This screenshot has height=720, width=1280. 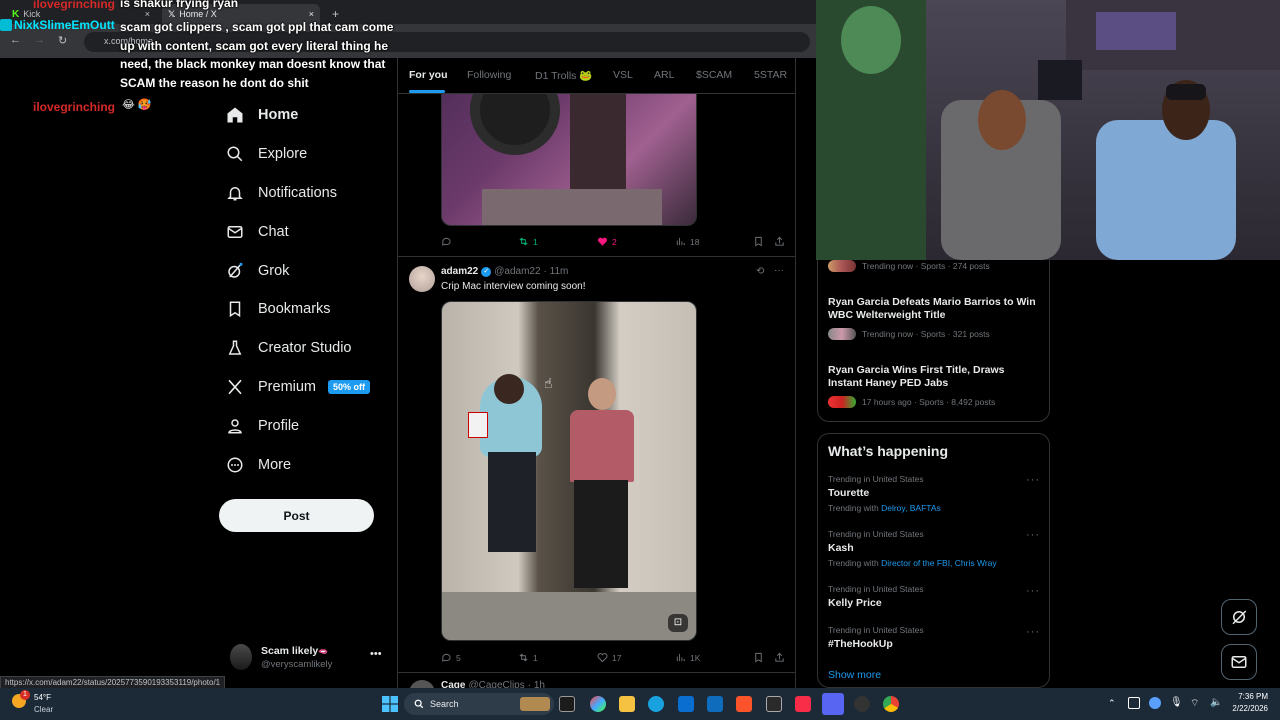 What do you see at coordinates (909, 266) in the screenshot?
I see `trend-item: Trending now · Sports · 274 posts` at bounding box center [909, 266].